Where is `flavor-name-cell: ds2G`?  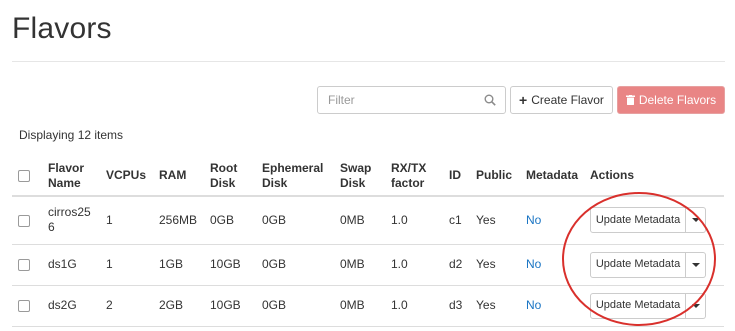
flavor-name-cell: ds2G is located at coordinates (71, 306).